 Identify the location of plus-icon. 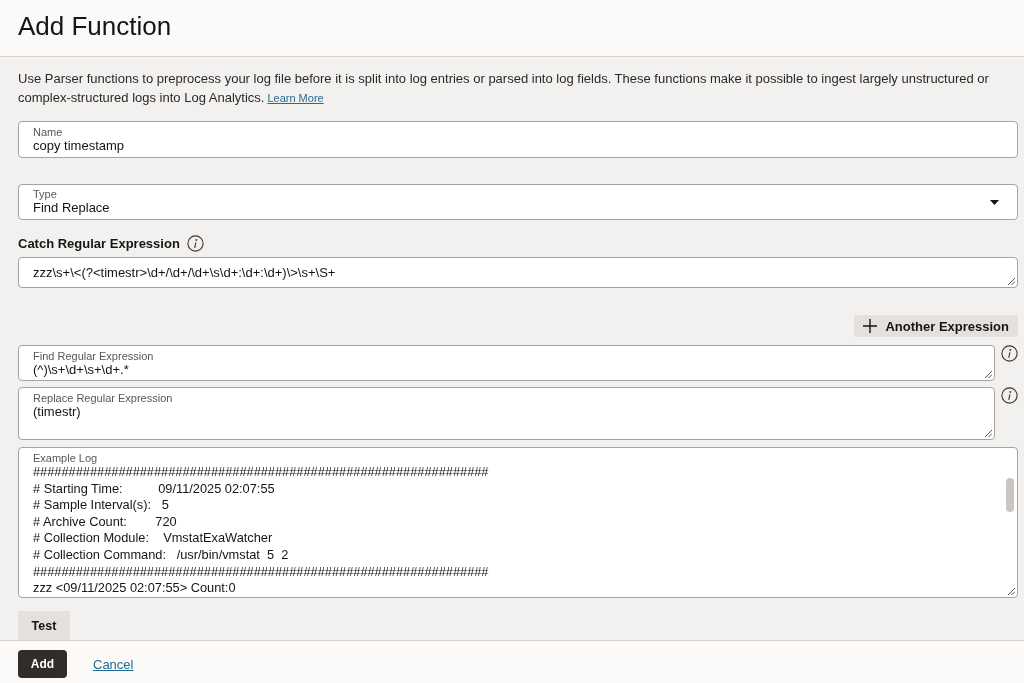
(870, 326).